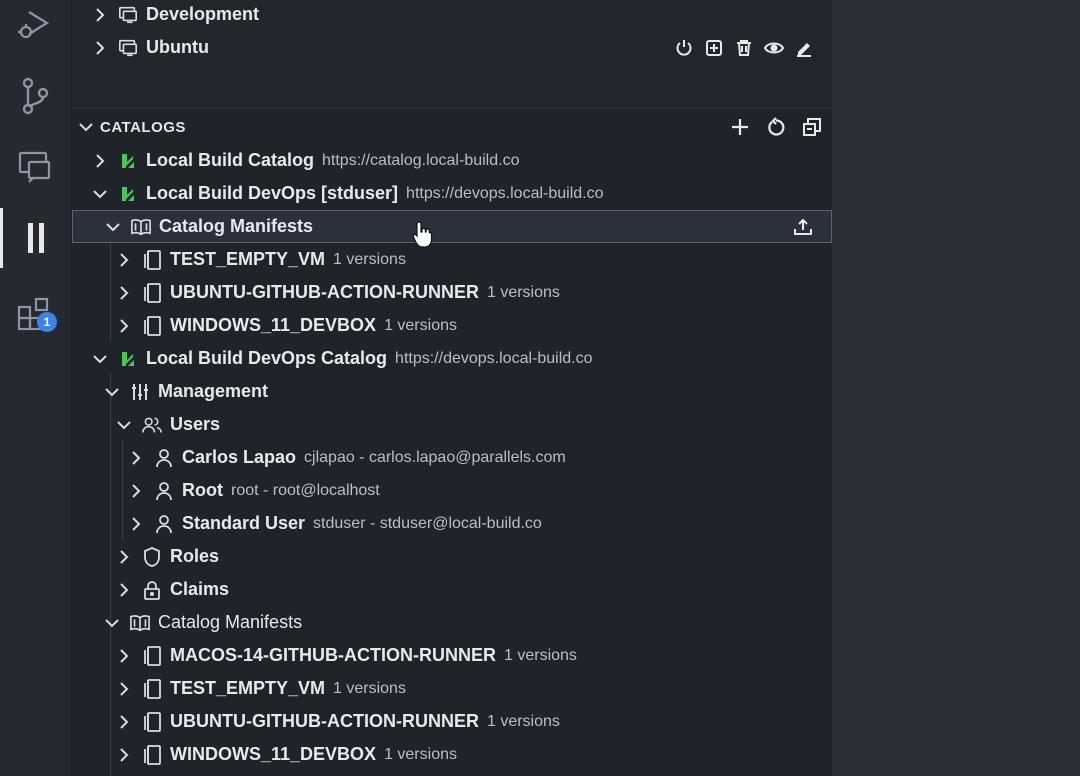  What do you see at coordinates (273, 754) in the screenshot?
I see `tree-item-label: WINDOWS_11_DEVBOX` at bounding box center [273, 754].